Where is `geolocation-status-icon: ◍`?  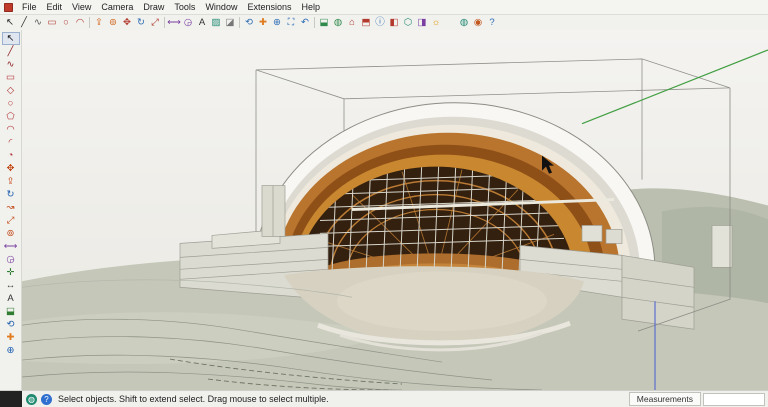 geolocation-status-icon: ◍ is located at coordinates (31, 399).